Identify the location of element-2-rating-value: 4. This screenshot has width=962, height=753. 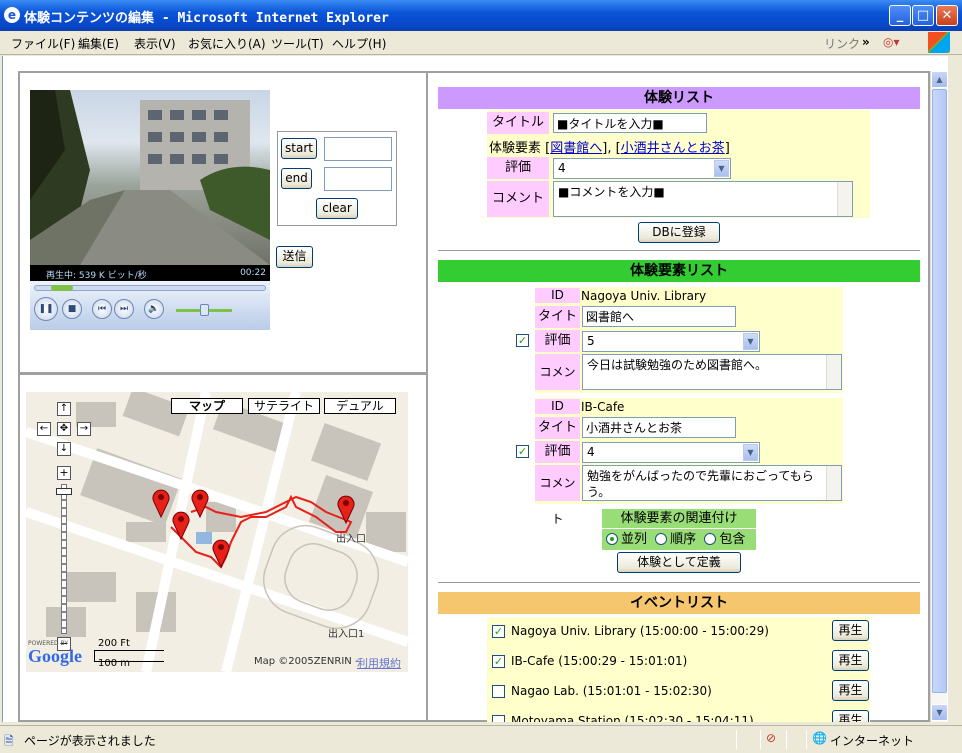
(591, 452).